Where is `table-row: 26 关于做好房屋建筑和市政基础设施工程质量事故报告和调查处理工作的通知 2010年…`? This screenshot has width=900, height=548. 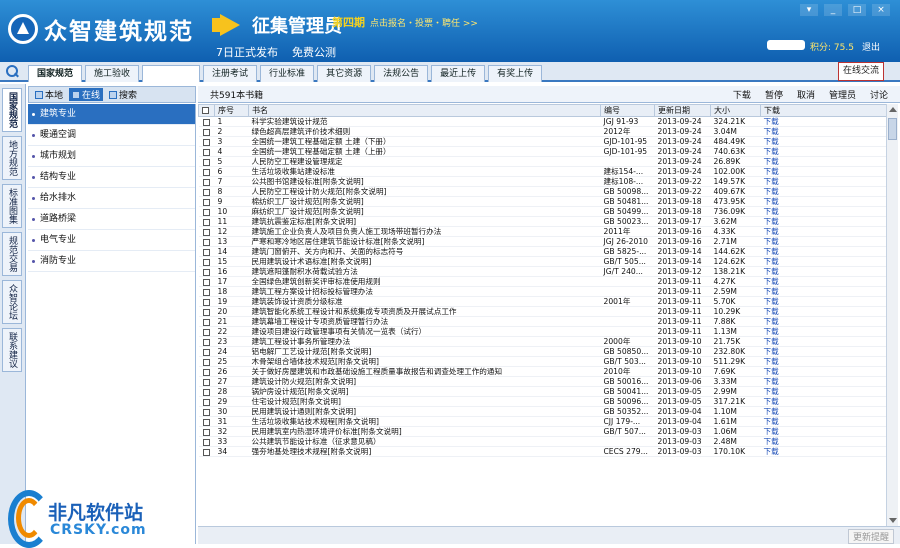 table-row: 26 关于做好房屋建筑和市政基础设施工程质量事故报告和调查处理工作的通知 2010年… is located at coordinates (542, 371).